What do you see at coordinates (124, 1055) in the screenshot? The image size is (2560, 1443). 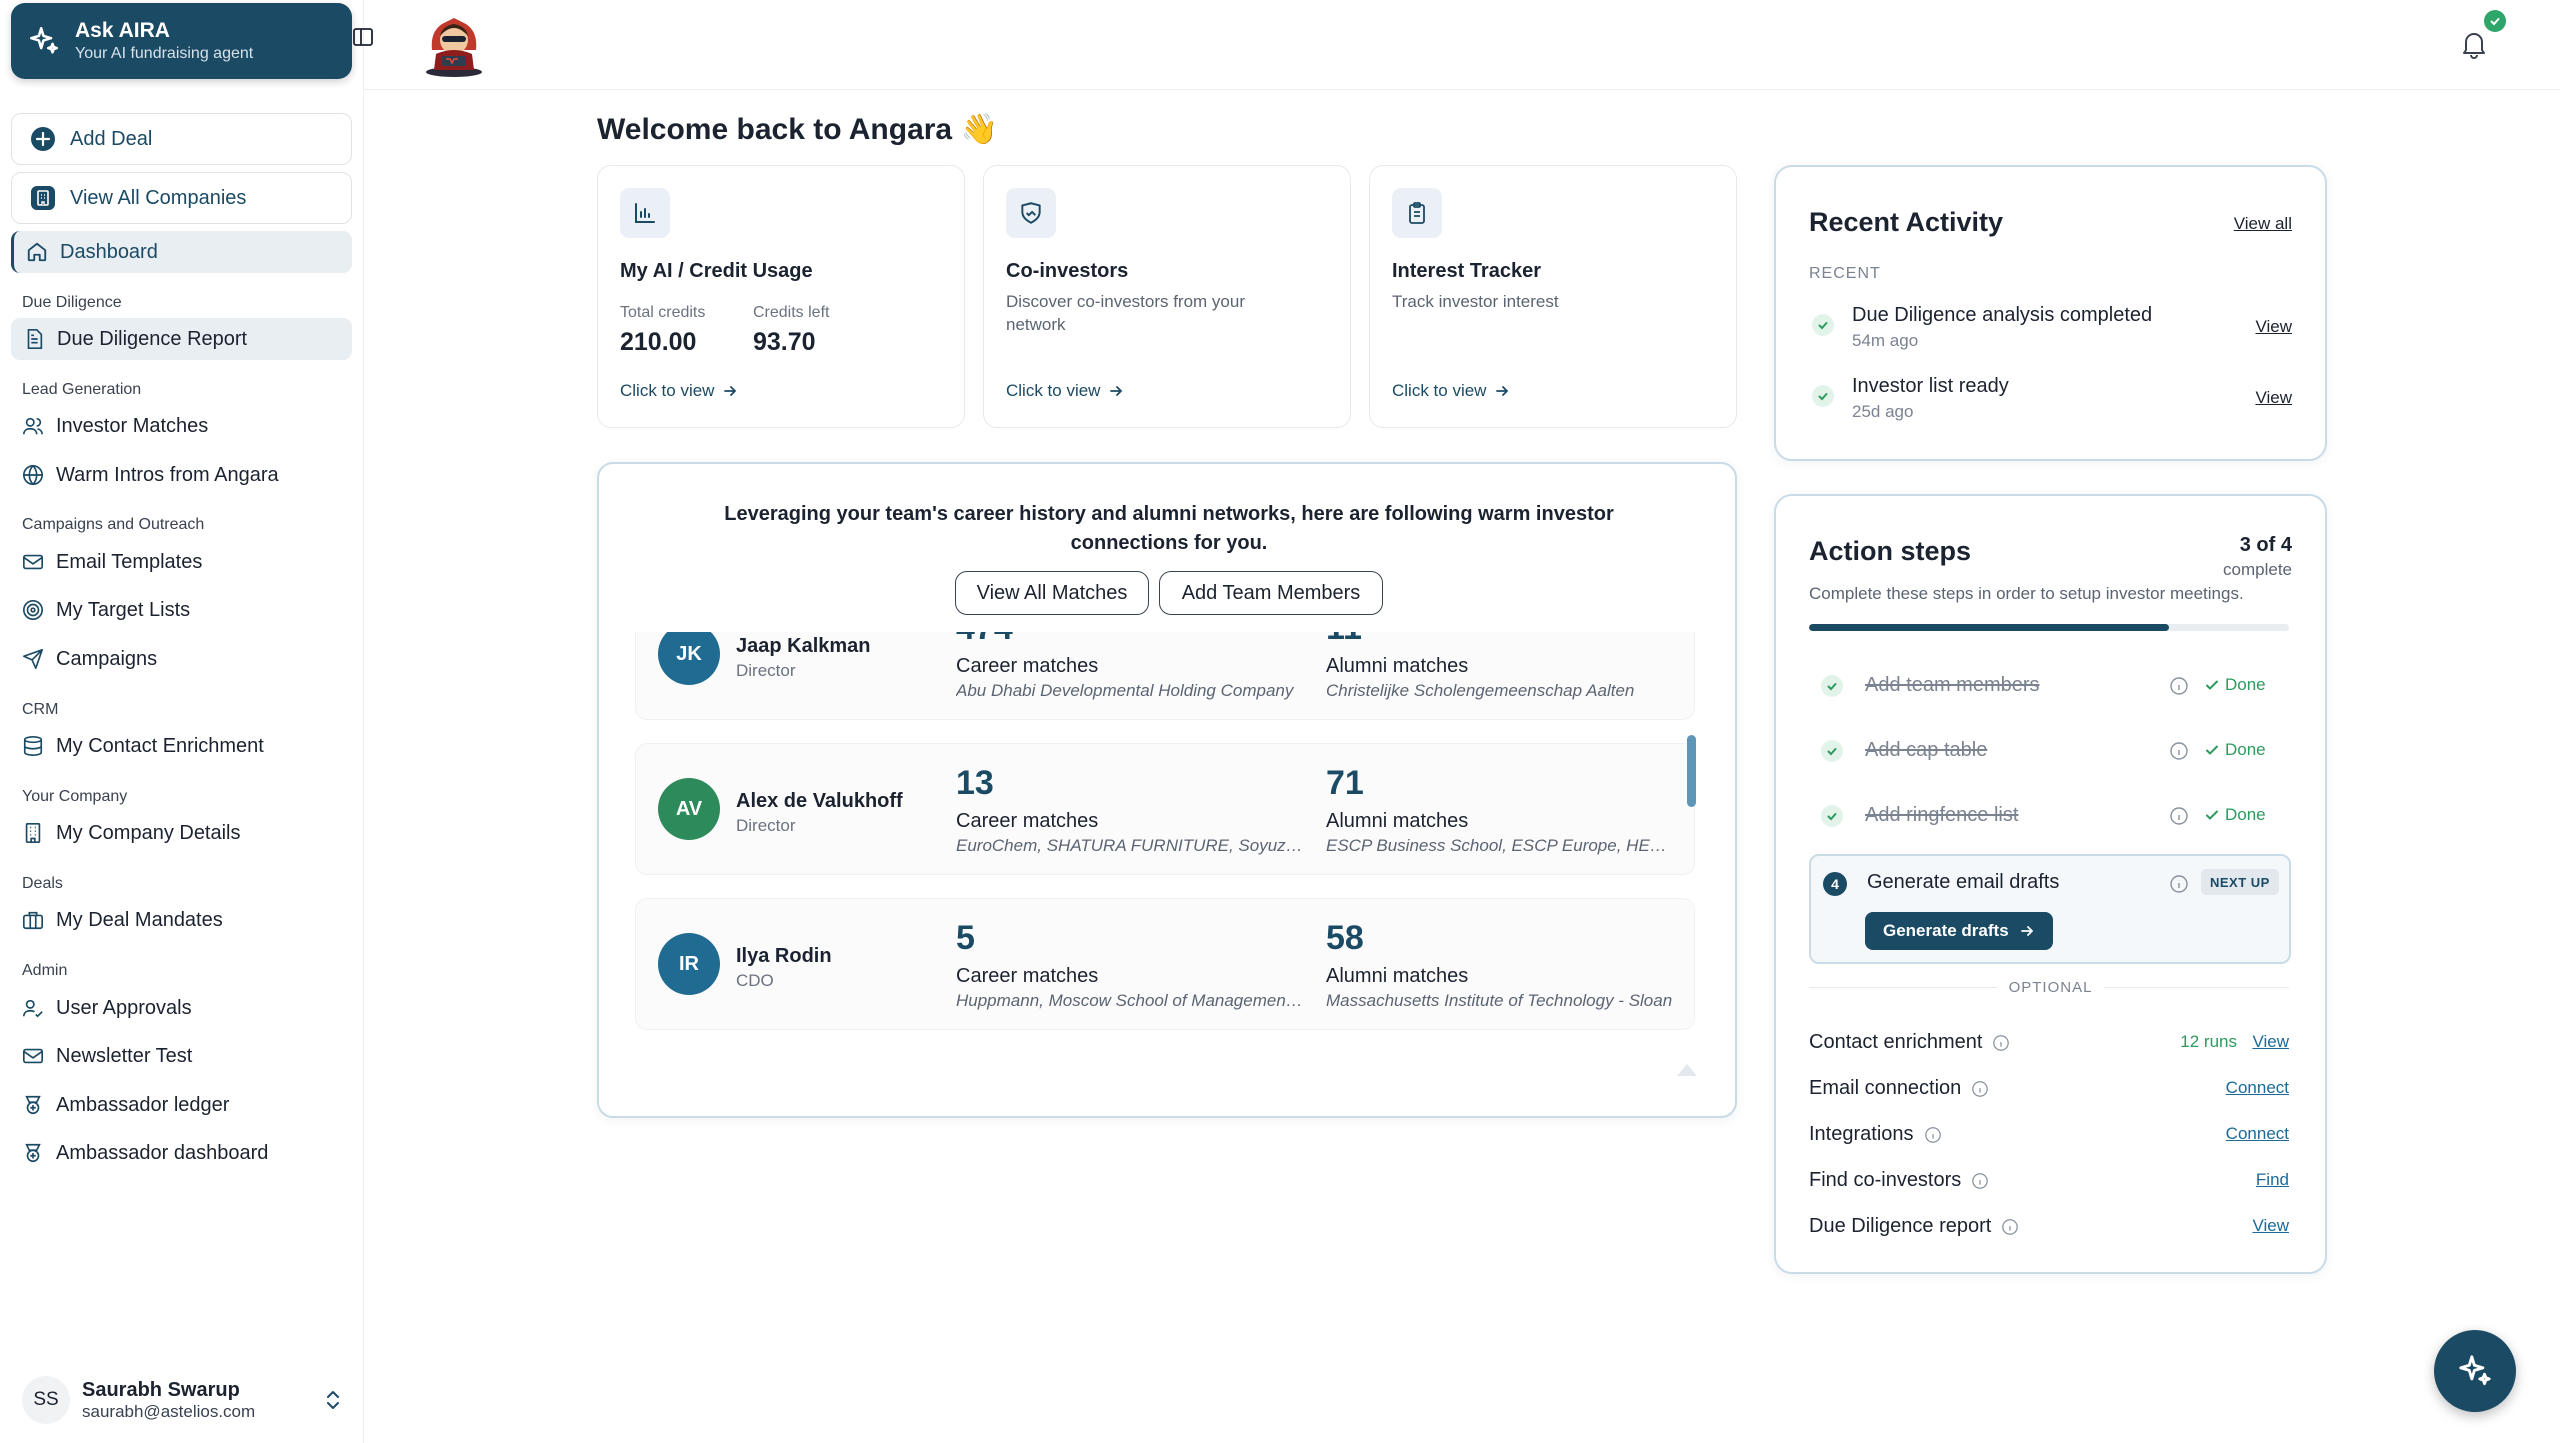 I see `sidebar-item-label: Newsletter Test` at bounding box center [124, 1055].